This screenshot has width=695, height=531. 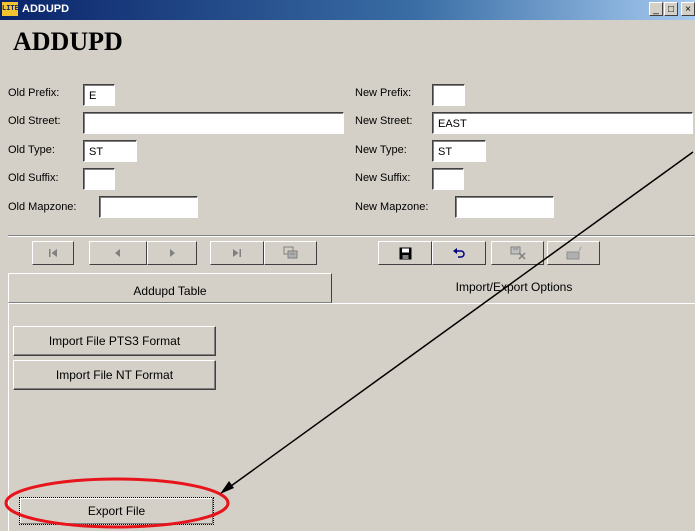 I want to click on new-prefix-label: New Prefix:, so click(x=383, y=93).